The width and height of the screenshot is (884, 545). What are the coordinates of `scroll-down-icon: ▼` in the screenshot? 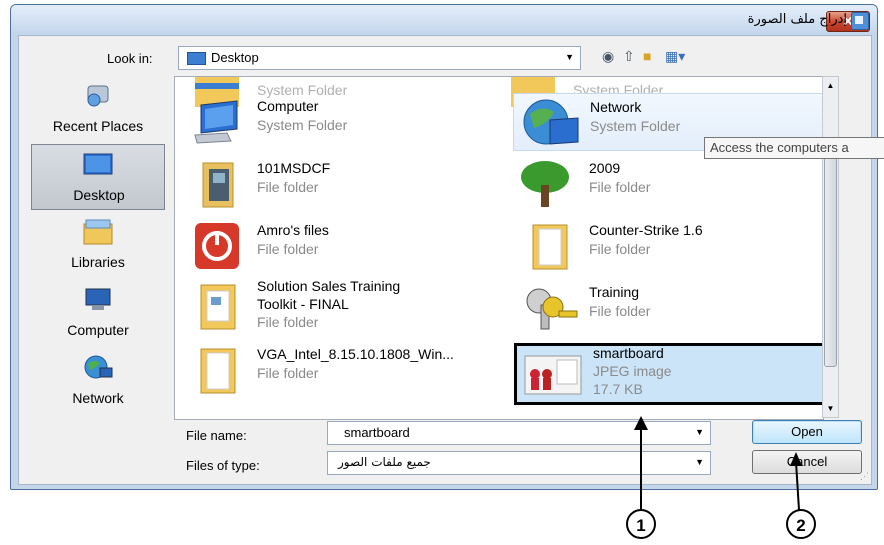 It's located at (830, 408).